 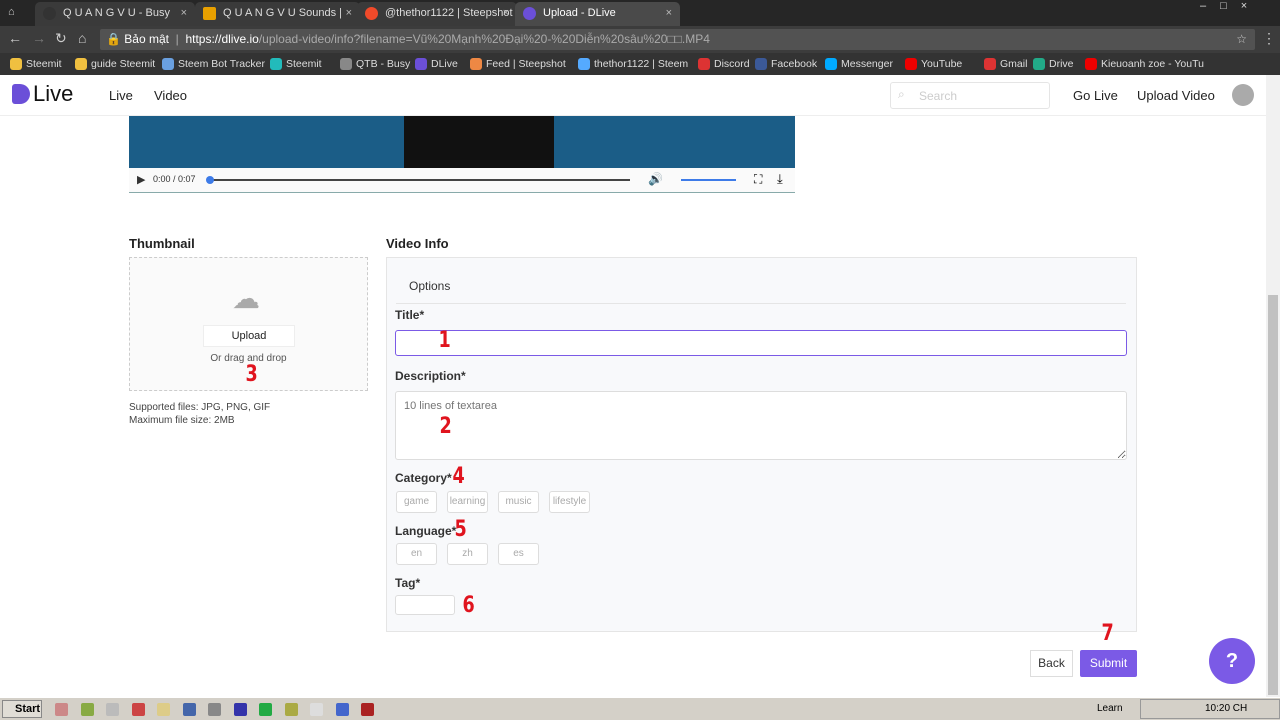 I want to click on menu-icon: ⋮, so click(x=1269, y=38).